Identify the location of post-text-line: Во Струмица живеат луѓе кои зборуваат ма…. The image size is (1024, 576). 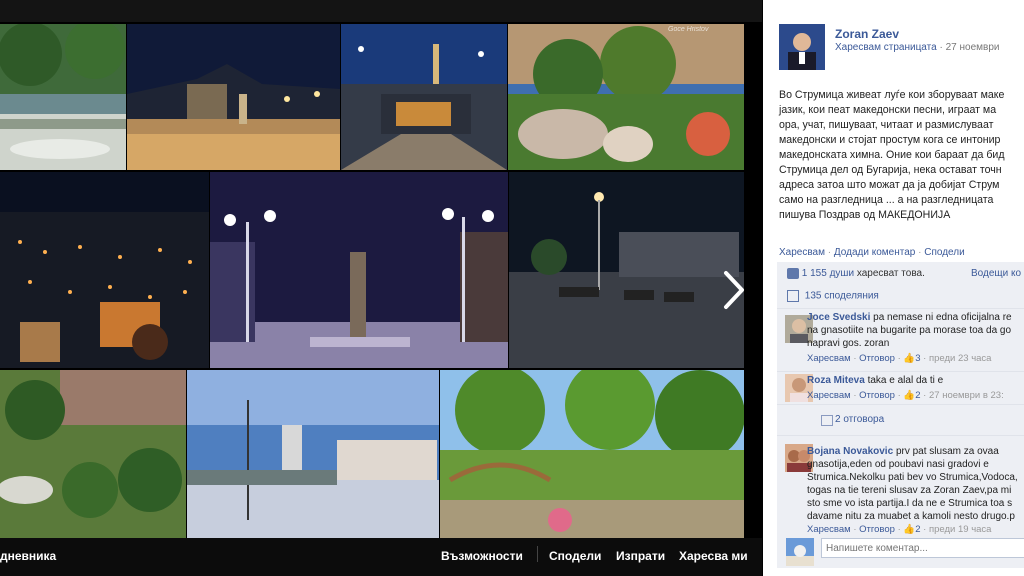
(892, 95).